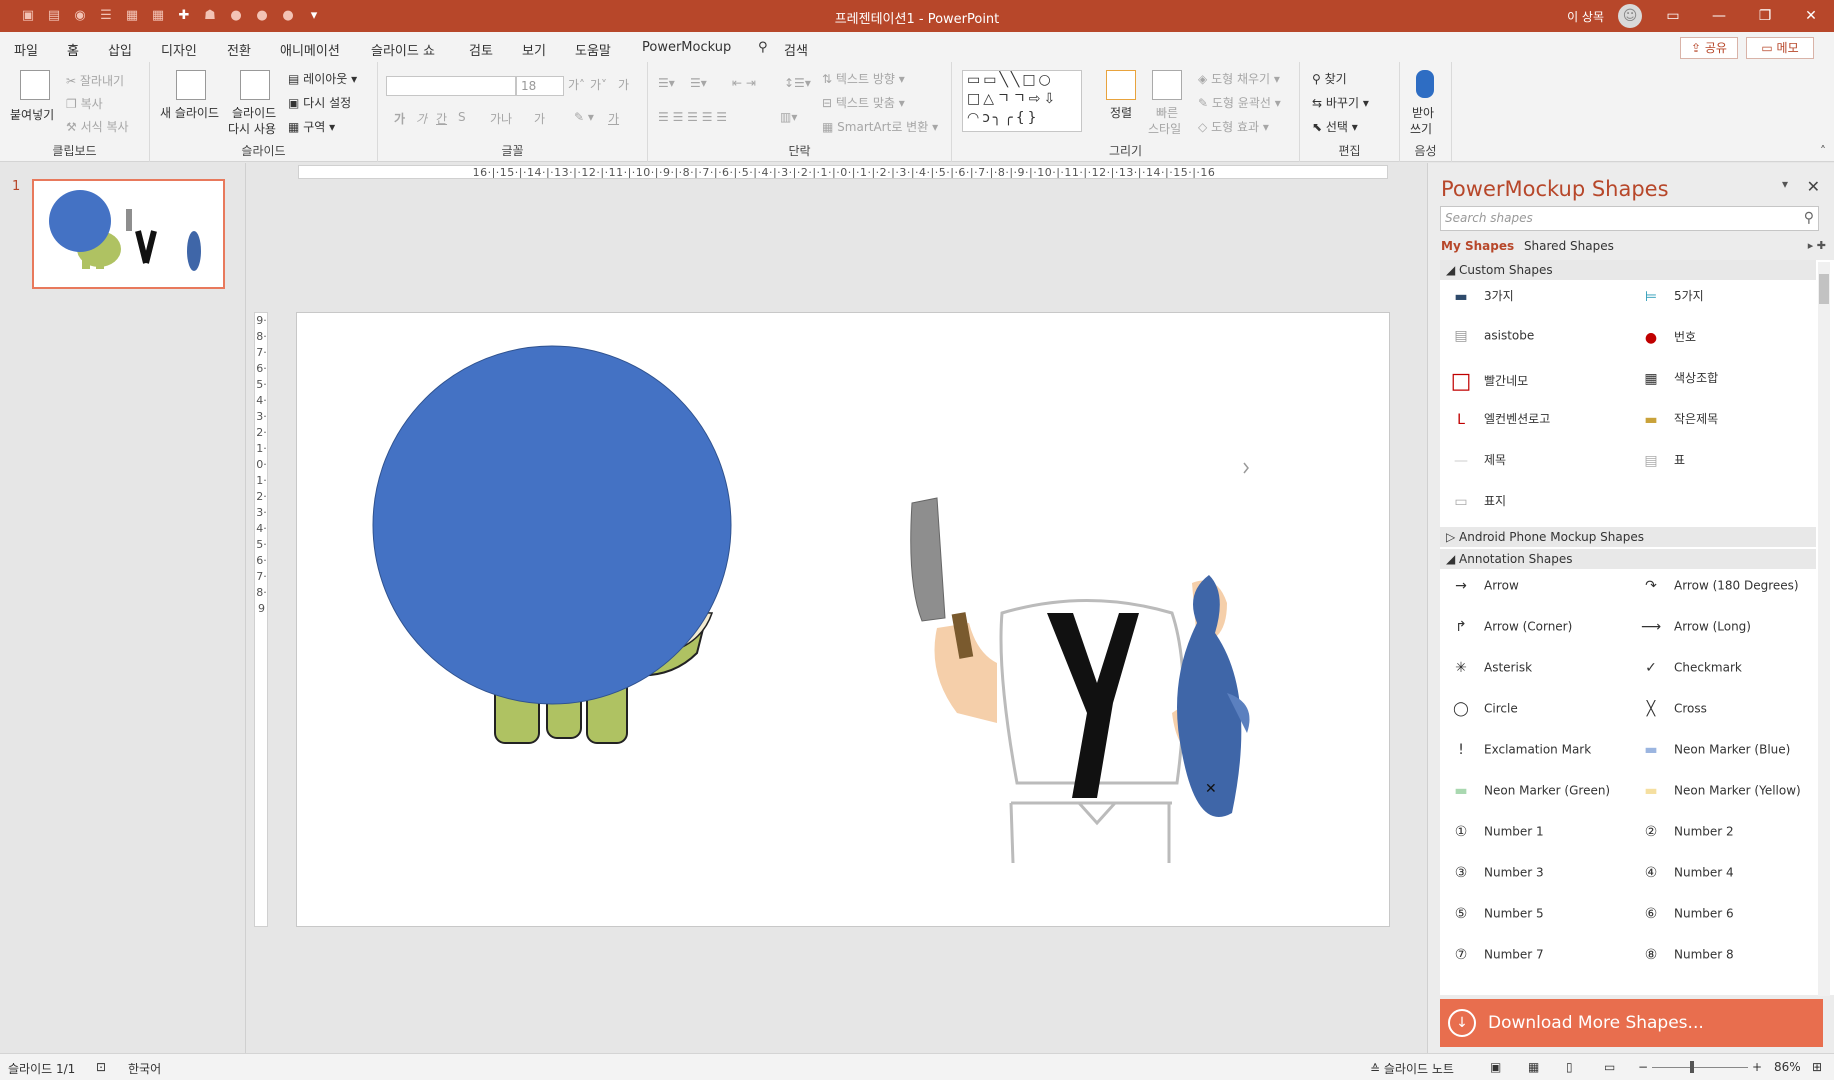 This screenshot has width=1834, height=1080. What do you see at coordinates (322, 78) in the screenshot?
I see `layout-button: ▤ 레이아웃 ▾` at bounding box center [322, 78].